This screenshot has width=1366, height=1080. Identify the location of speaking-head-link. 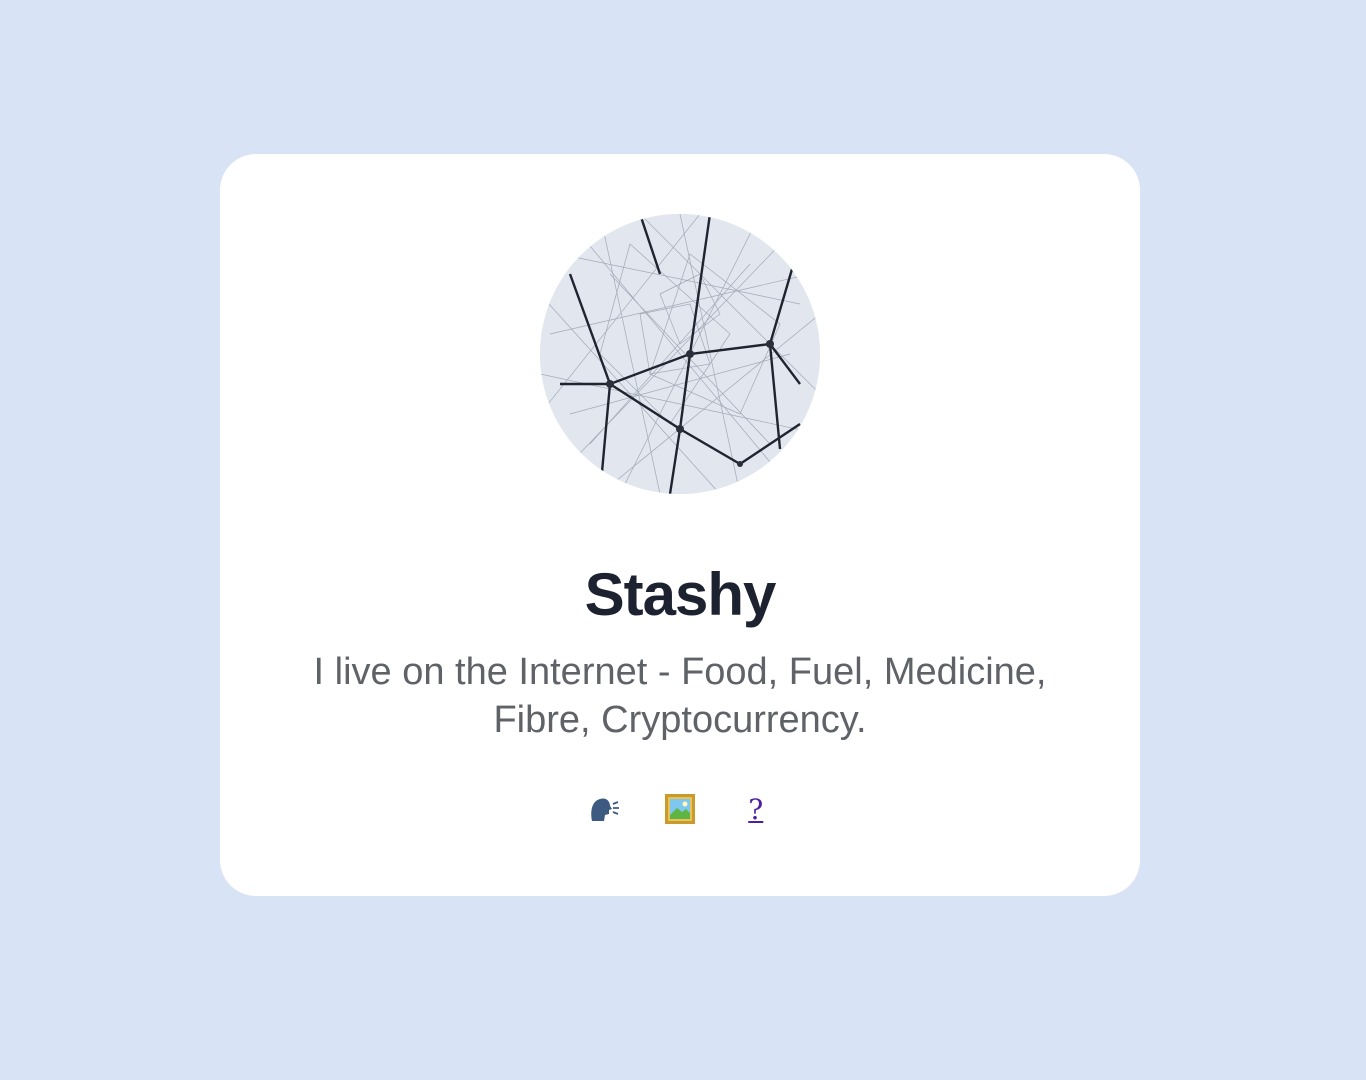
(604, 810).